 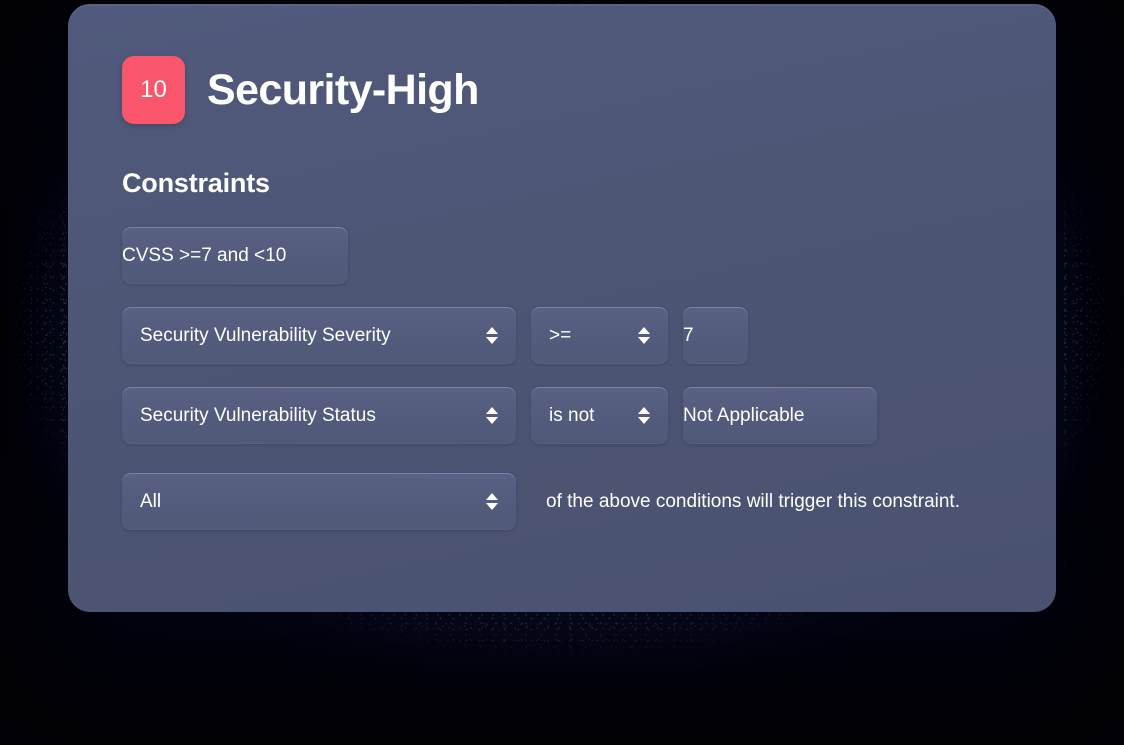 What do you see at coordinates (319, 501) in the screenshot?
I see `match-rule-select: All` at bounding box center [319, 501].